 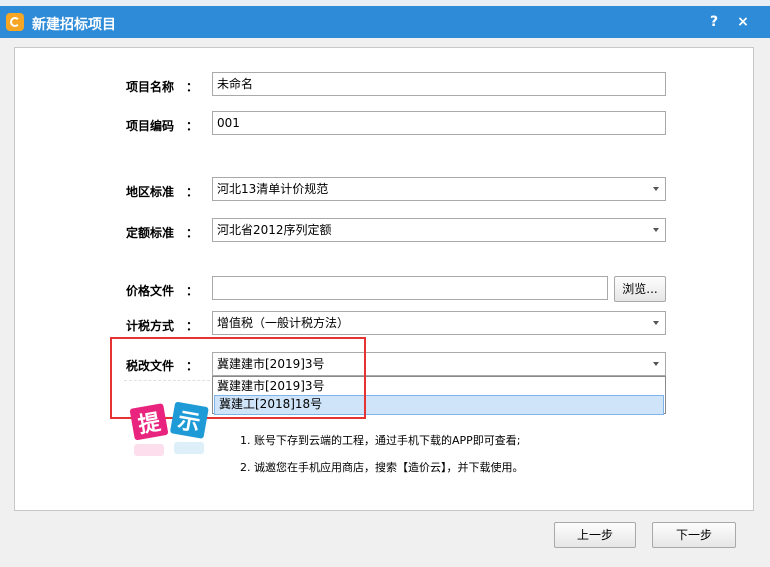 I want to click on tip-logo-icon: 提 示, so click(x=169, y=428).